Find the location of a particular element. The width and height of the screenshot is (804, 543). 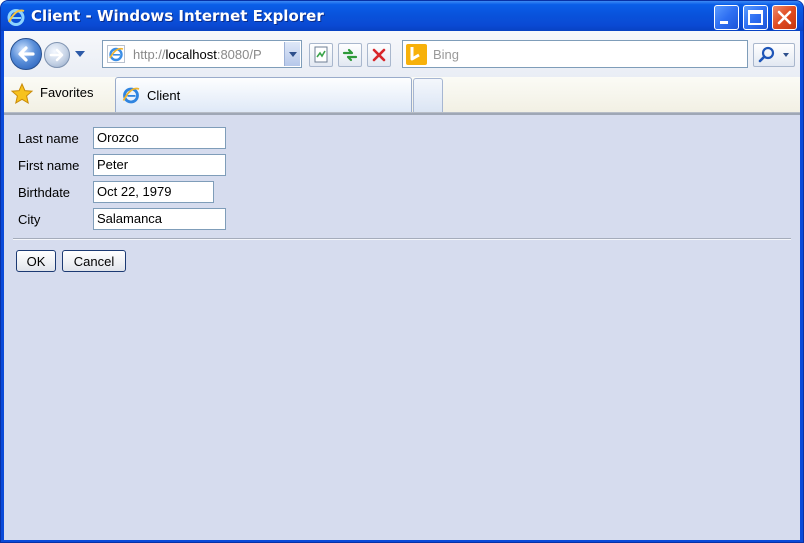

page-ie-icon is located at coordinates (116, 54).